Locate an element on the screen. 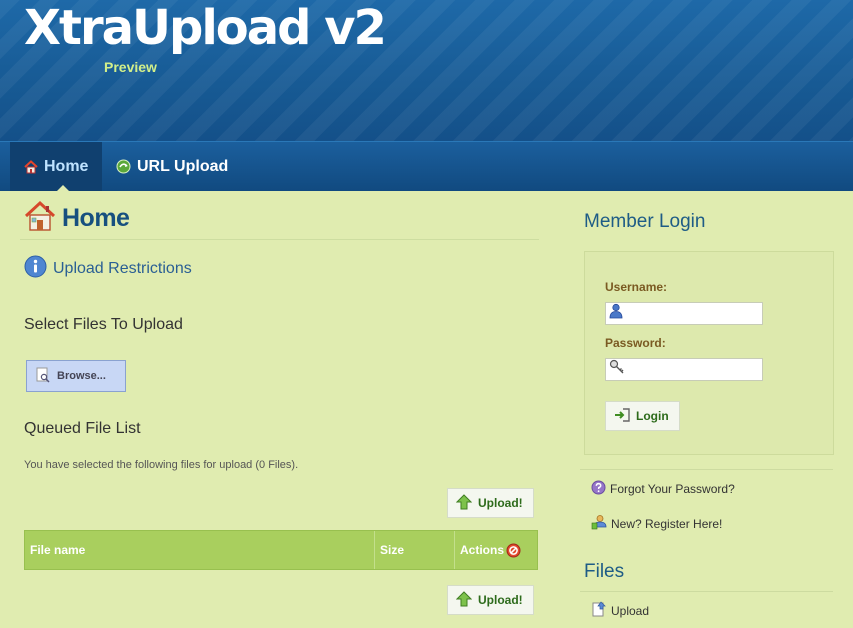 The width and height of the screenshot is (853, 628). cancel-all-icon is located at coordinates (513, 550).